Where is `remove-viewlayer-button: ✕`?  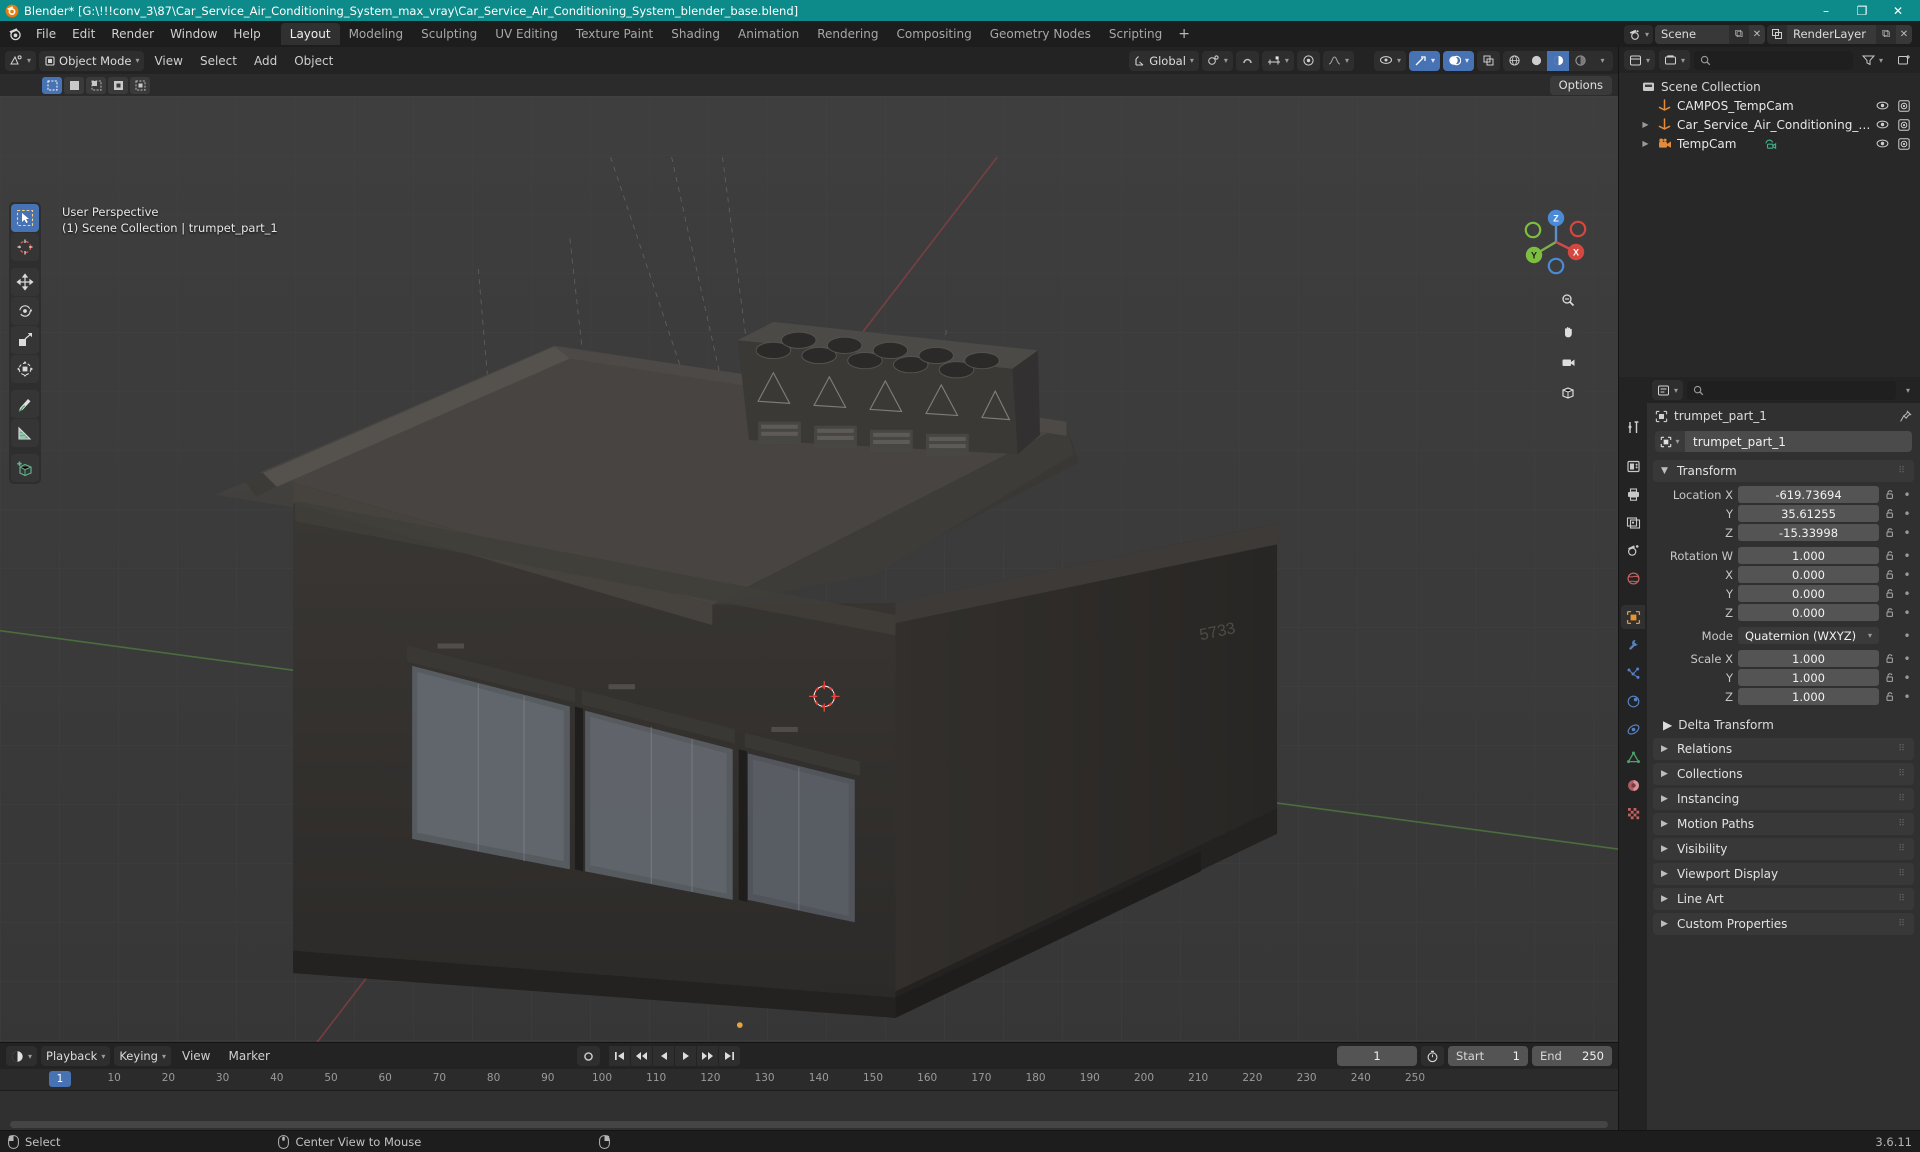
remove-viewlayer-button: ✕ is located at coordinates (1904, 34).